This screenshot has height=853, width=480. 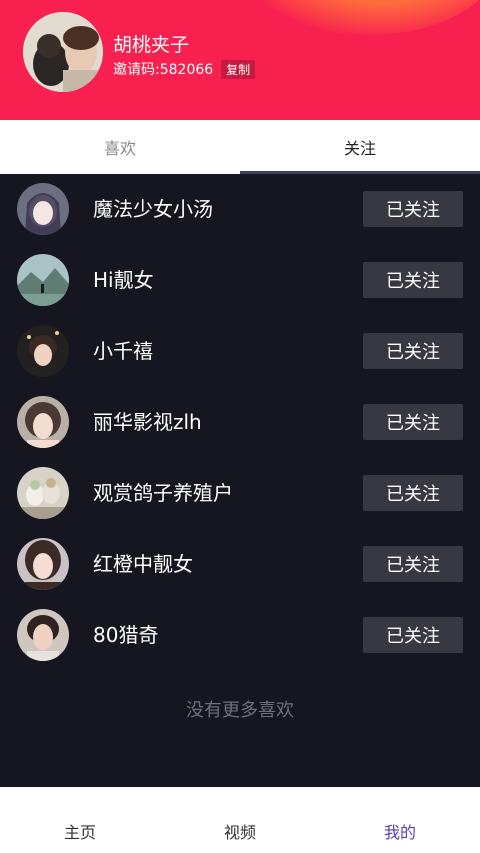 I want to click on user-name: 红橙中靓女, so click(x=143, y=564).